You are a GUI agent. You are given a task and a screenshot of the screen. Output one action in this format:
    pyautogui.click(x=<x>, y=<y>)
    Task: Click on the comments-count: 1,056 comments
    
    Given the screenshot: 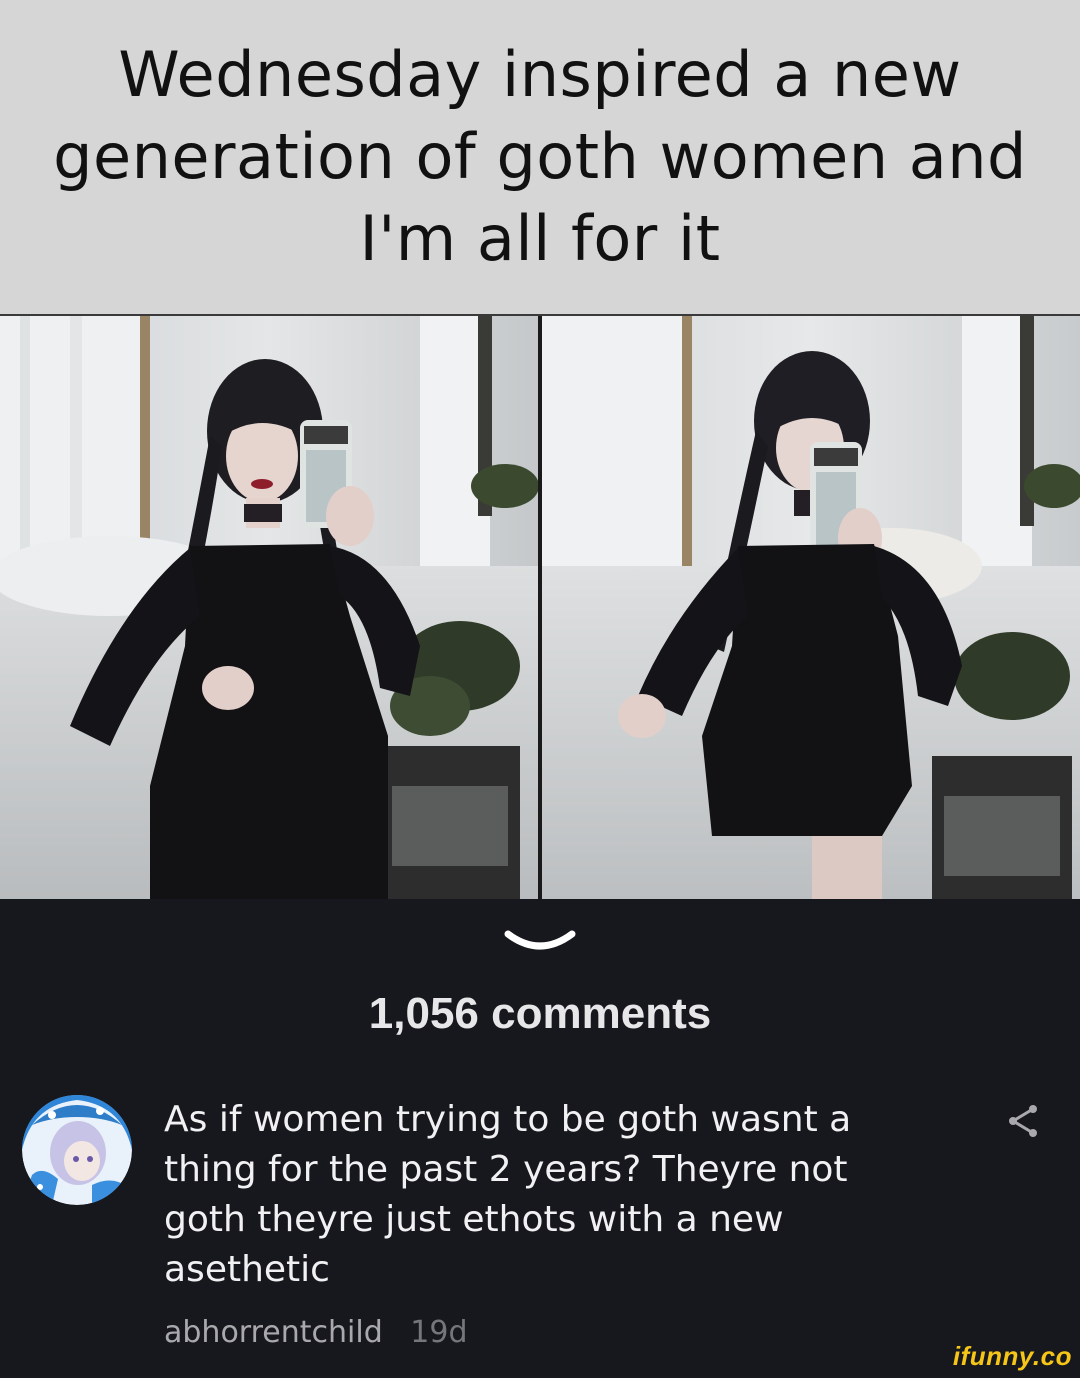 What is the action you would take?
    pyautogui.click(x=540, y=1013)
    